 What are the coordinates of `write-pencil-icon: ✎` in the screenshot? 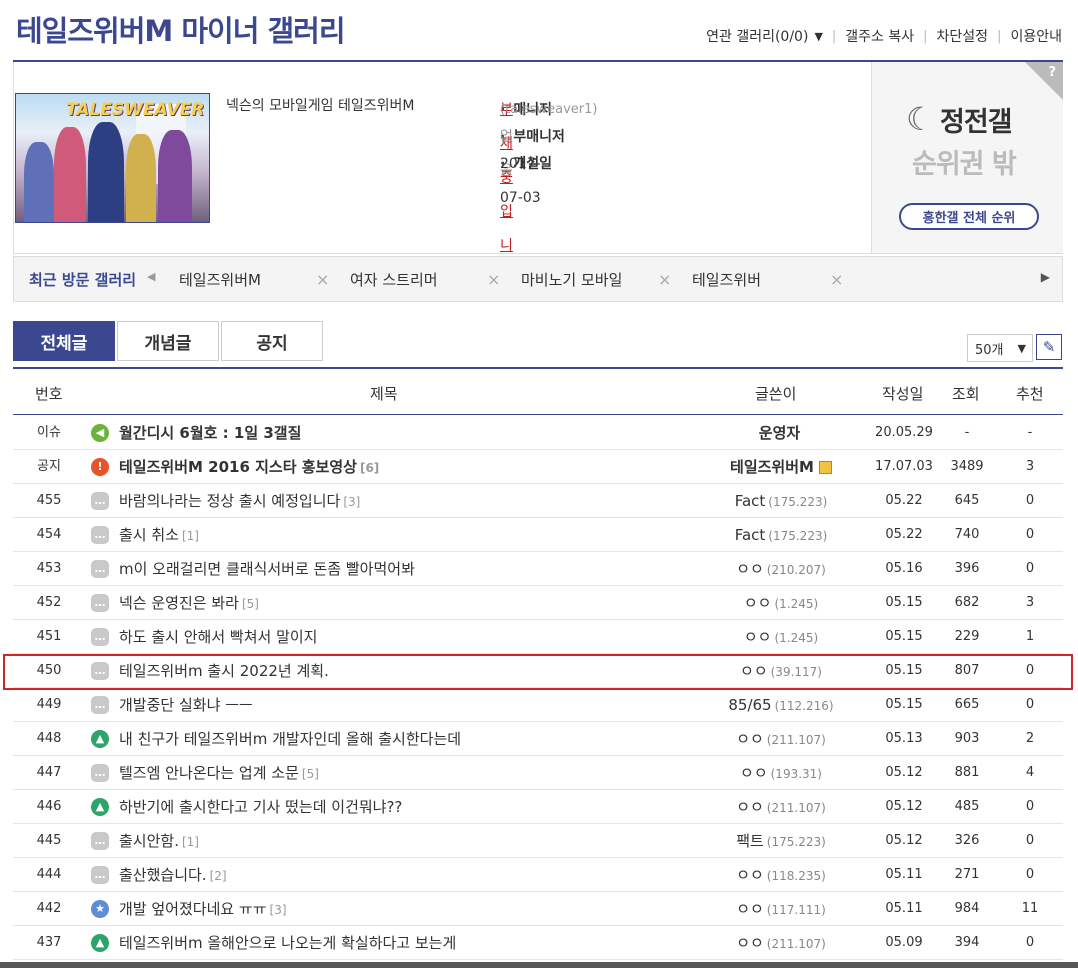 It's located at (1049, 347).